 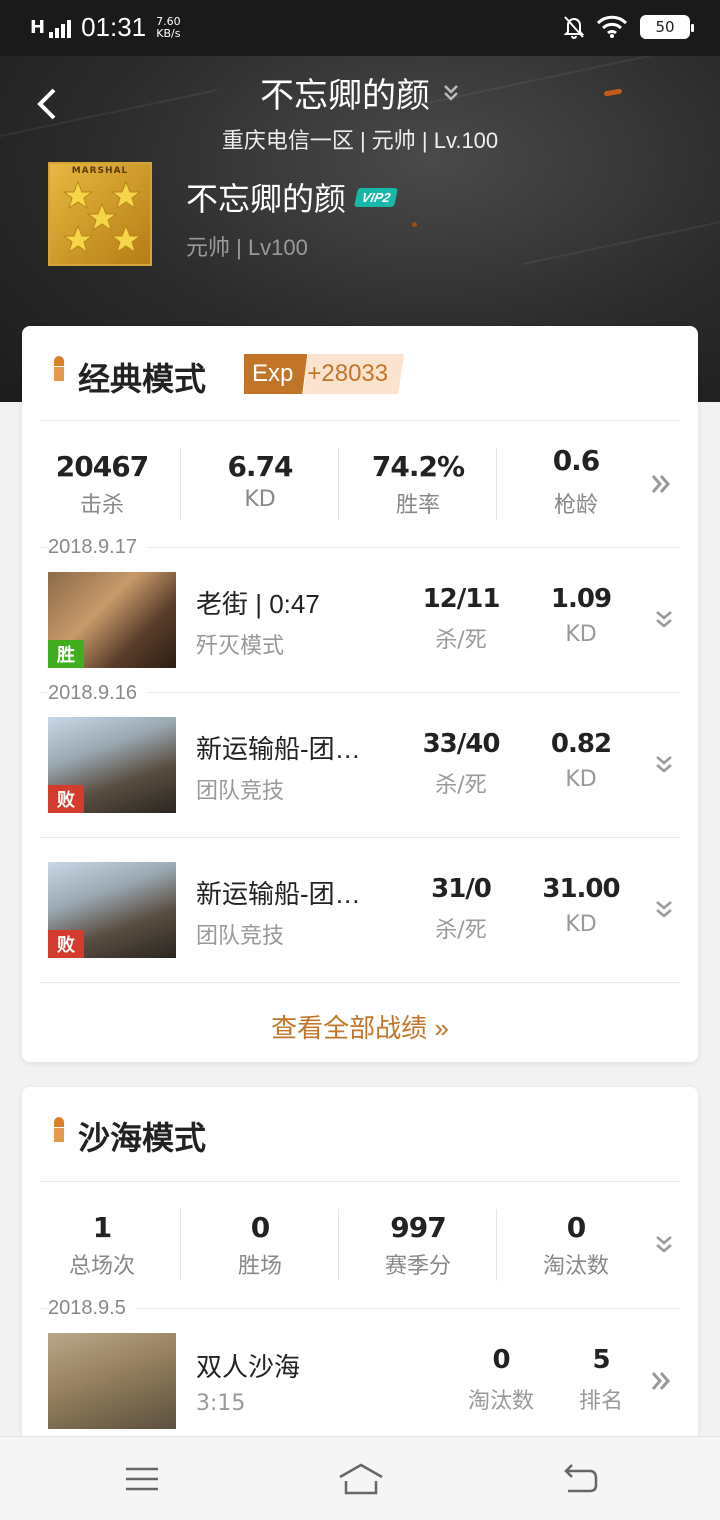 I want to click on back-icon, so click(x=580, y=1479).